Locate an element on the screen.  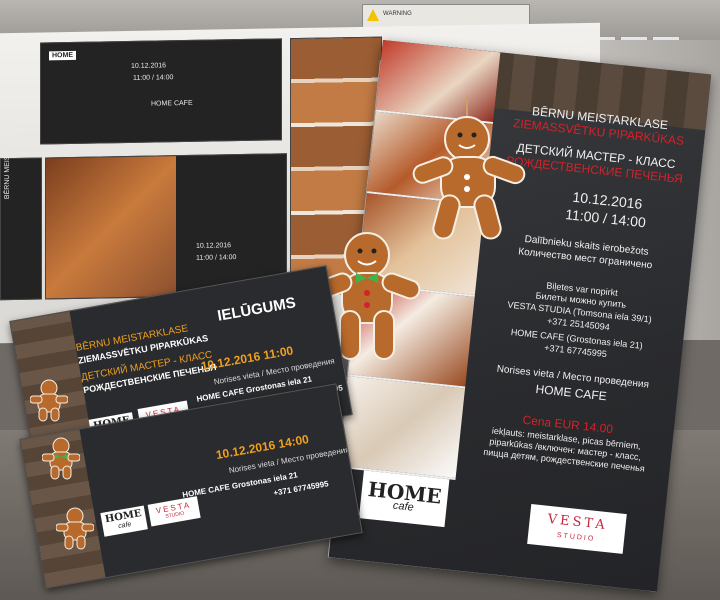
warning-icon is located at coordinates (373, 15).